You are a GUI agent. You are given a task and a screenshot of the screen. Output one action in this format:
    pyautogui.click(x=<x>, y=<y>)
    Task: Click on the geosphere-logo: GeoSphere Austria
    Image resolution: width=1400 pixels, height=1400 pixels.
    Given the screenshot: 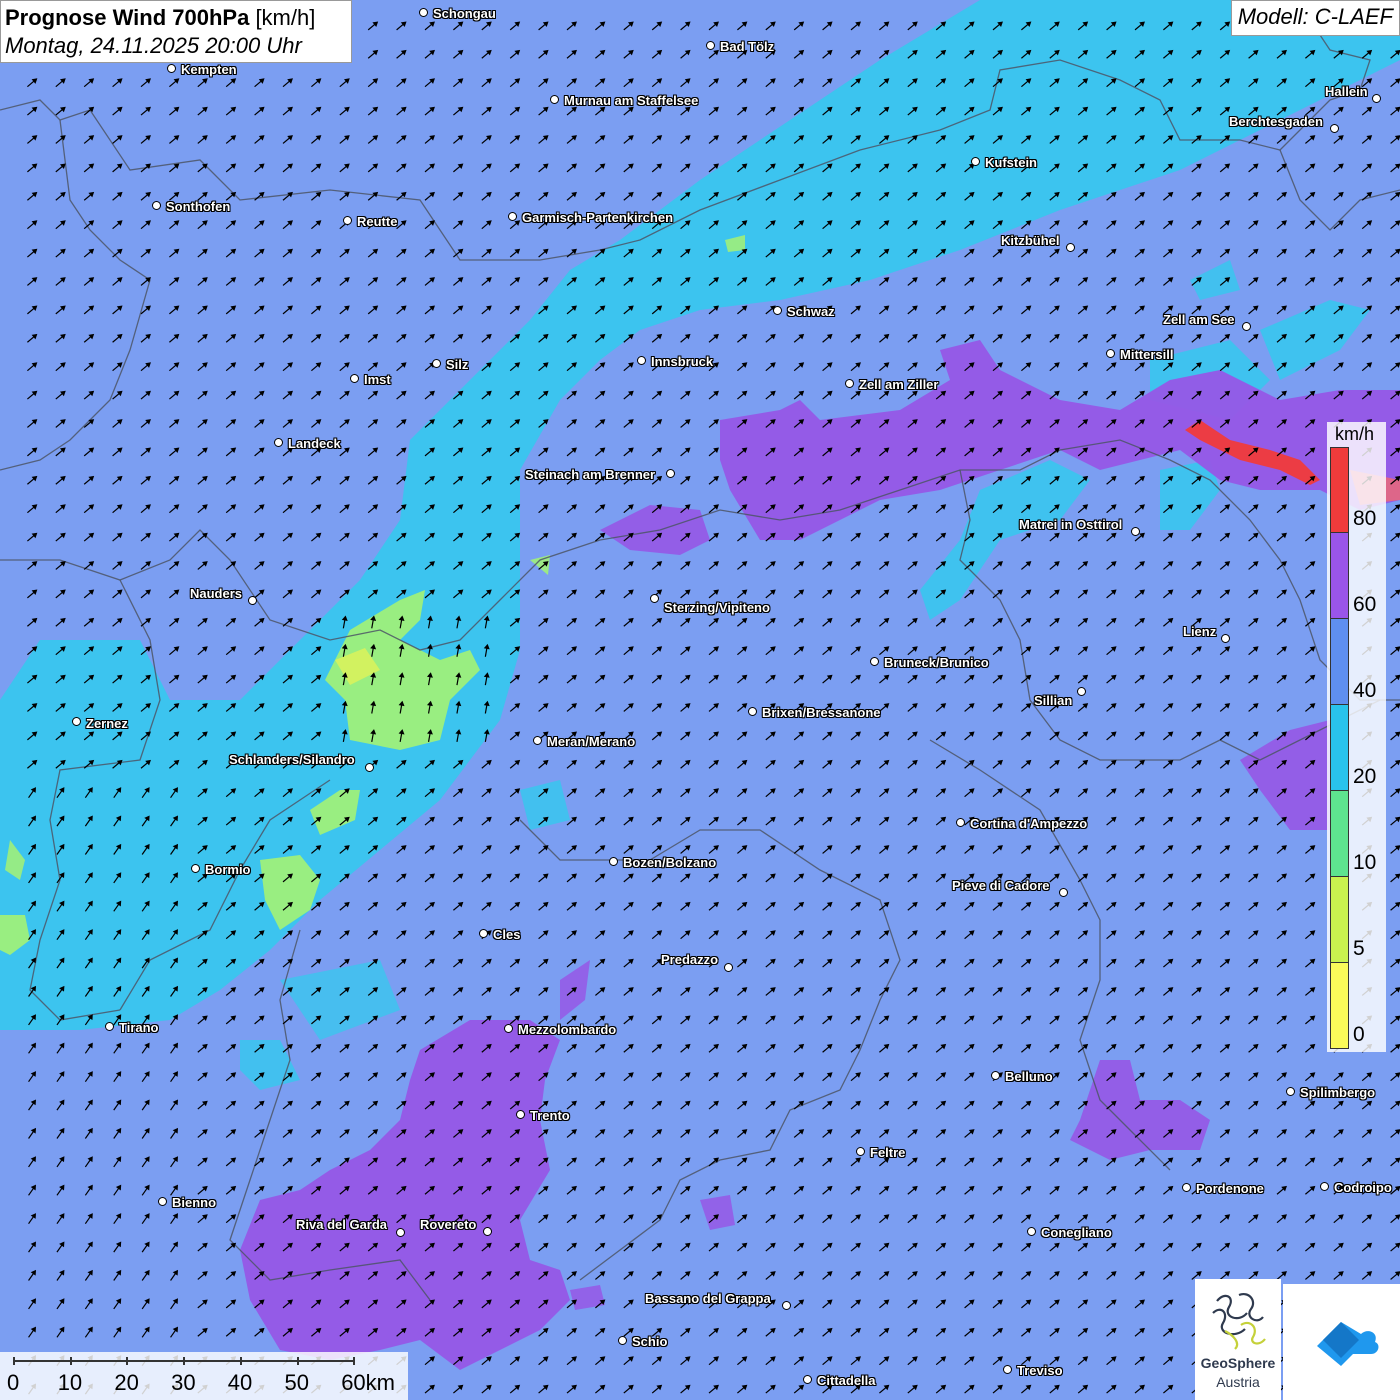 What is the action you would take?
    pyautogui.click(x=1238, y=1339)
    